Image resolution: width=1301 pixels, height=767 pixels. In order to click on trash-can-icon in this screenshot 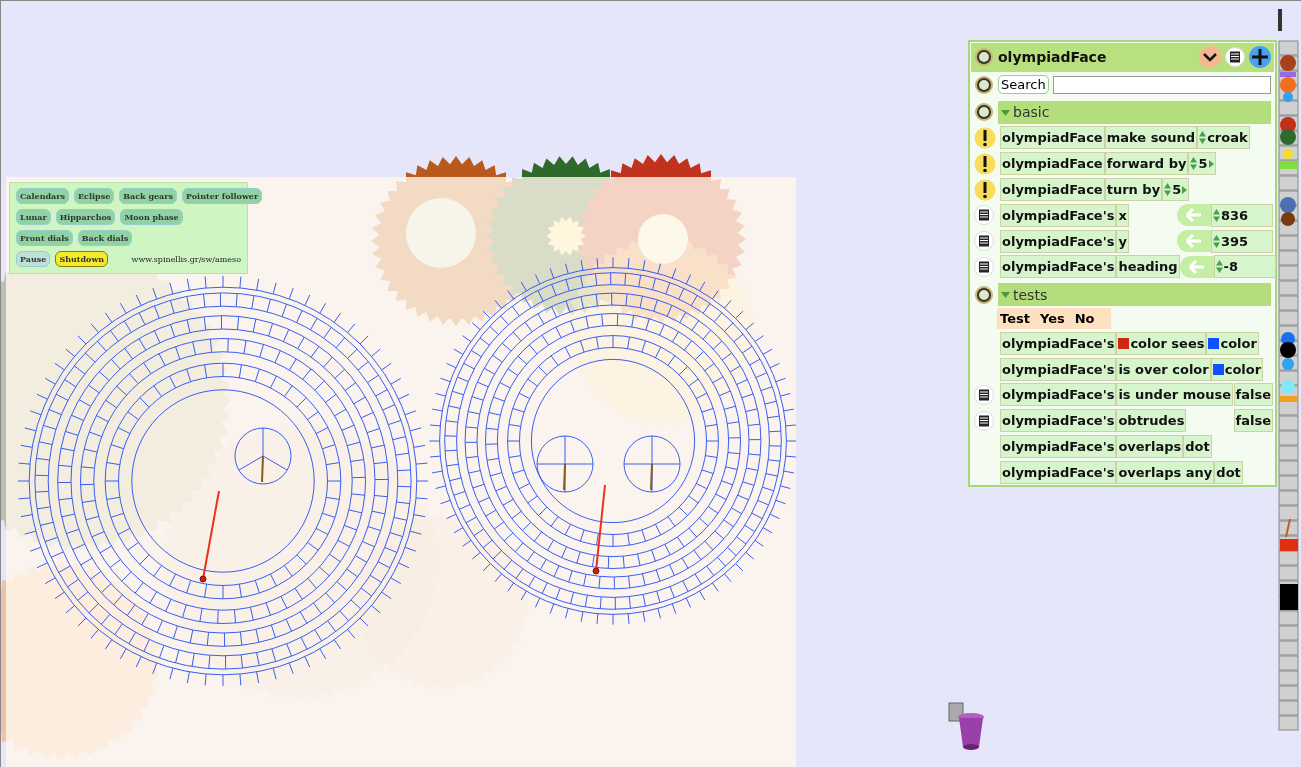, I will do `click(967, 726)`.